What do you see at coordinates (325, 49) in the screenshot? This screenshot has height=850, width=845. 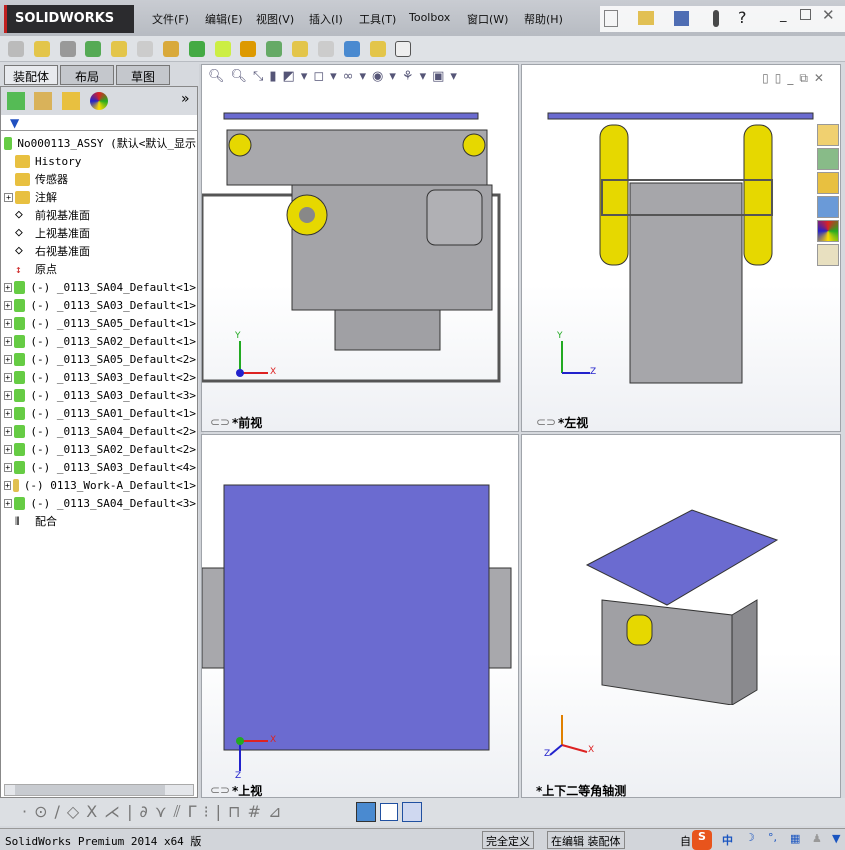 I see `explode-line-icon` at bounding box center [325, 49].